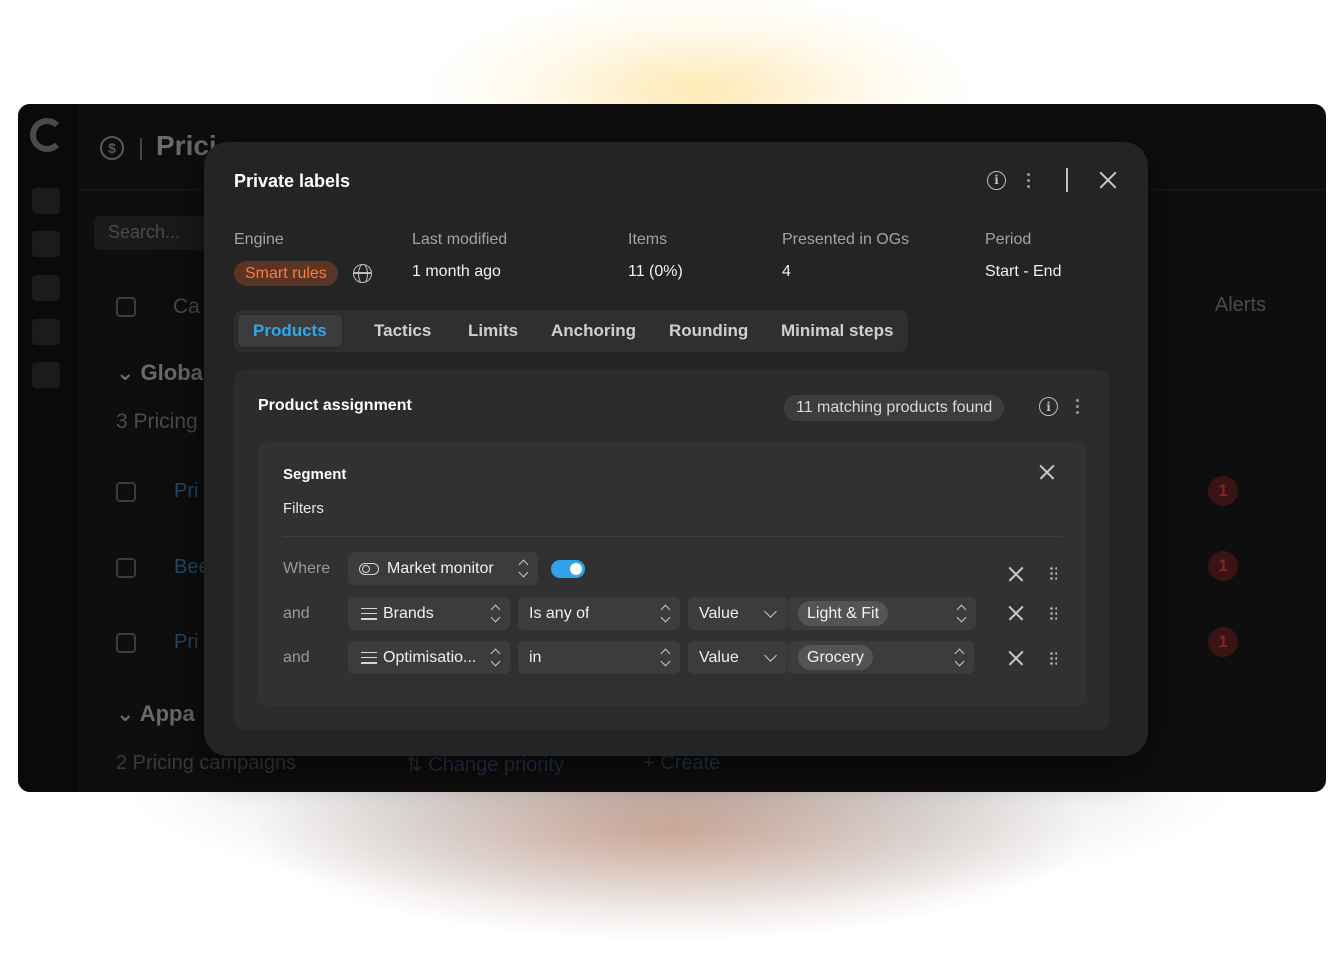 The image size is (1344, 966). I want to click on engine-badge: Smart rules, so click(286, 273).